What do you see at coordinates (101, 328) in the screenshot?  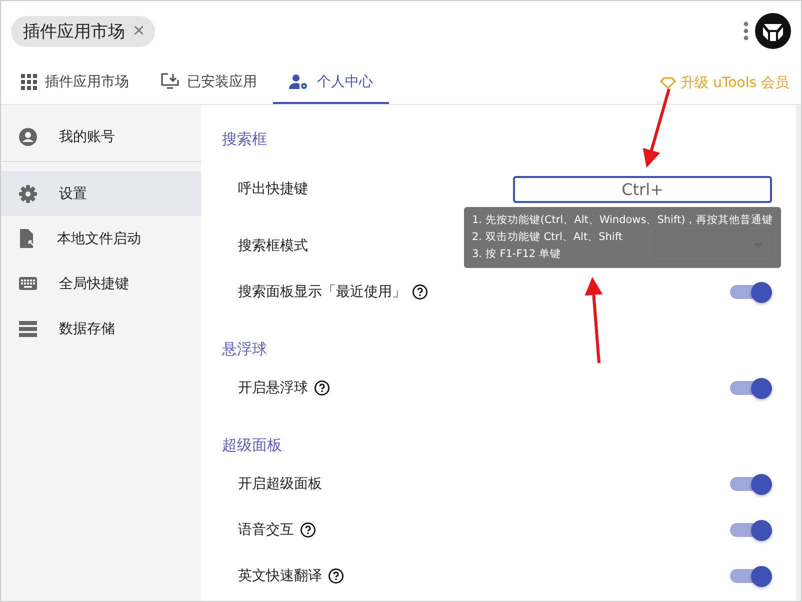 I see `sidebar-item: 数据存储` at bounding box center [101, 328].